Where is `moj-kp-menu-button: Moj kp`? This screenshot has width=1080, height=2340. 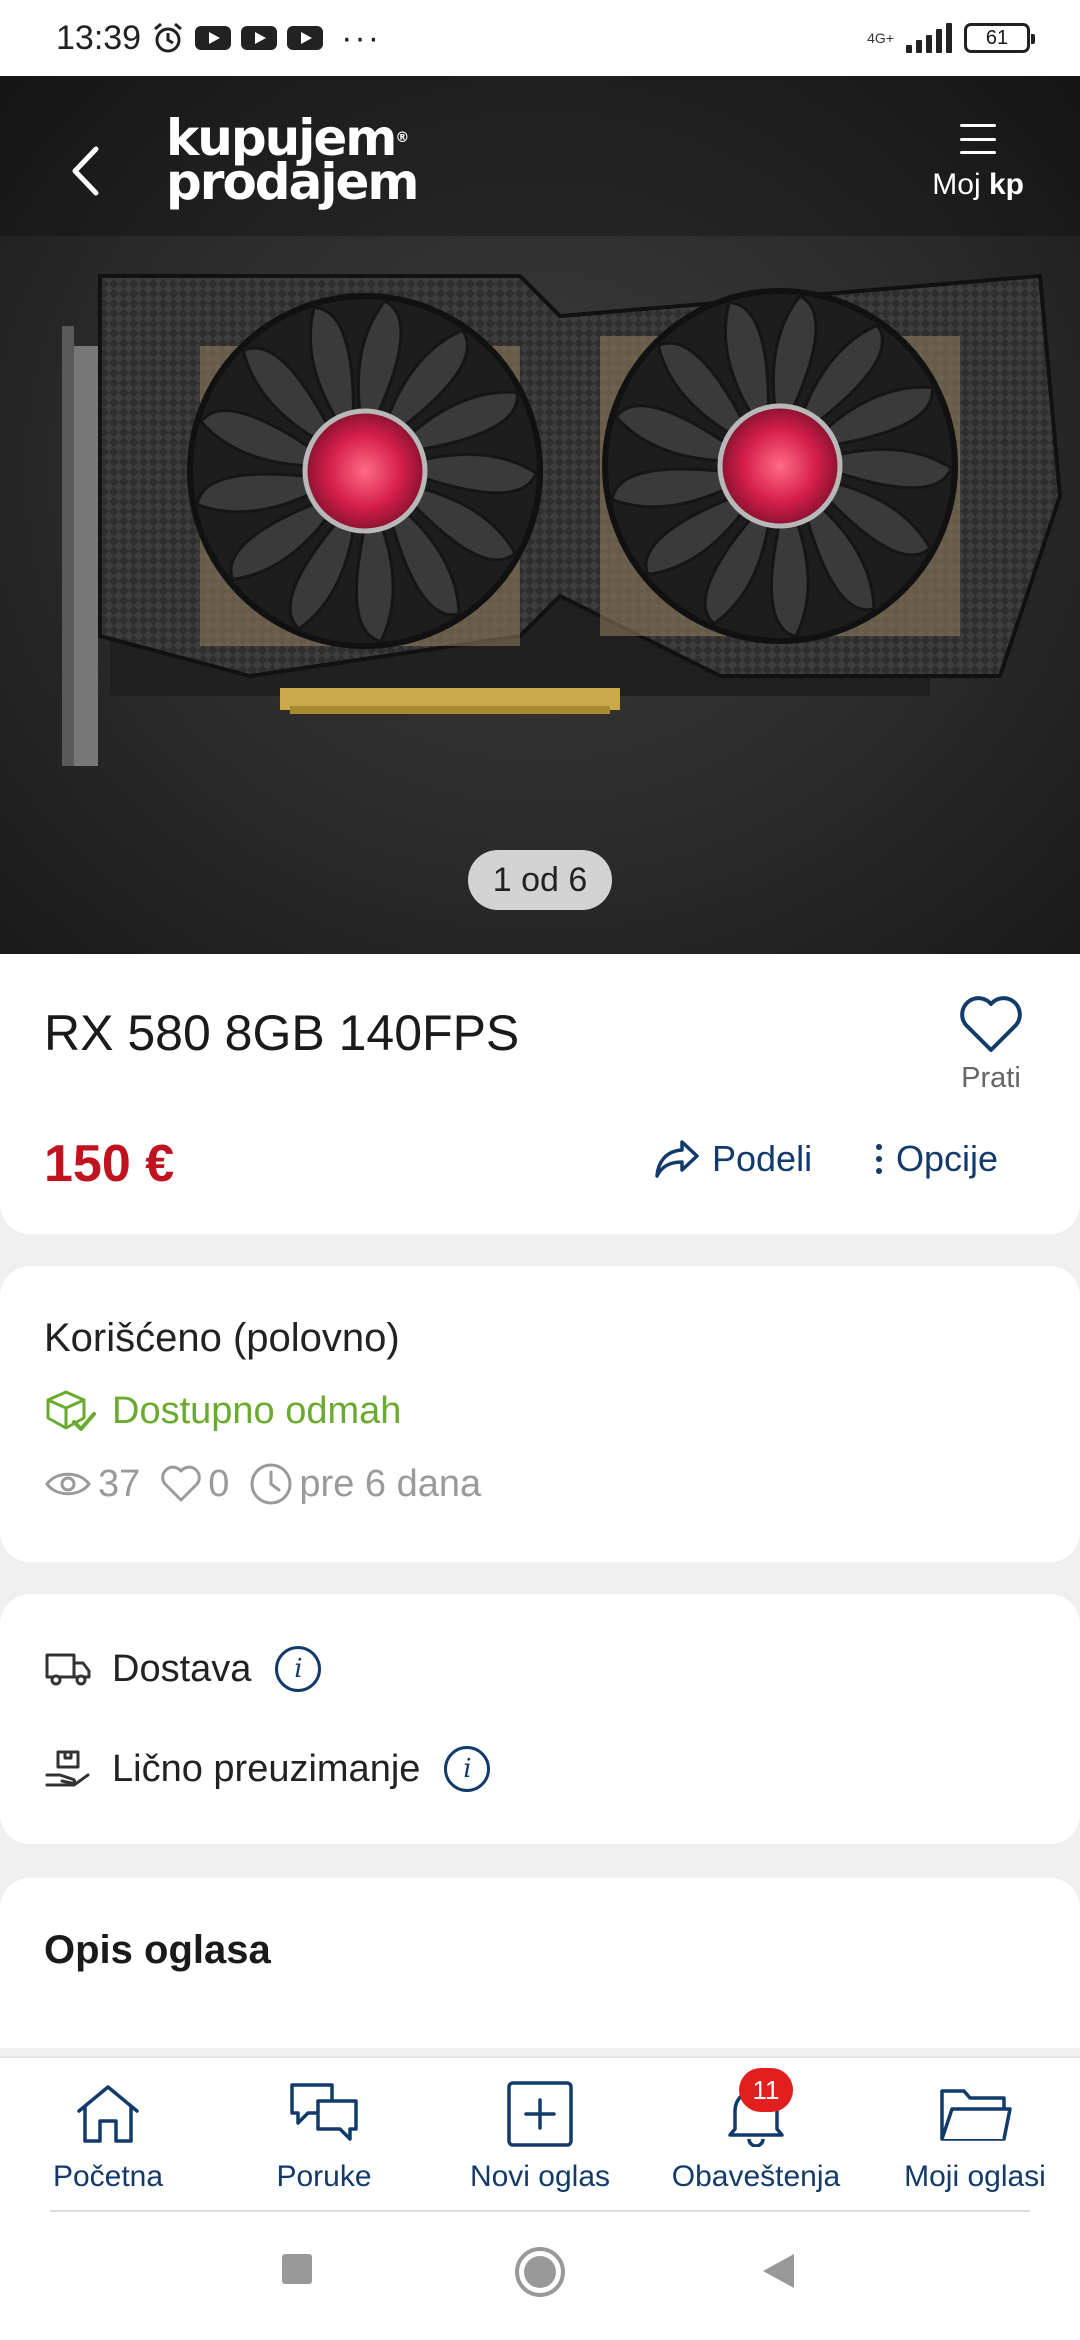
moj-kp-menu-button: Moj kp is located at coordinates (978, 159).